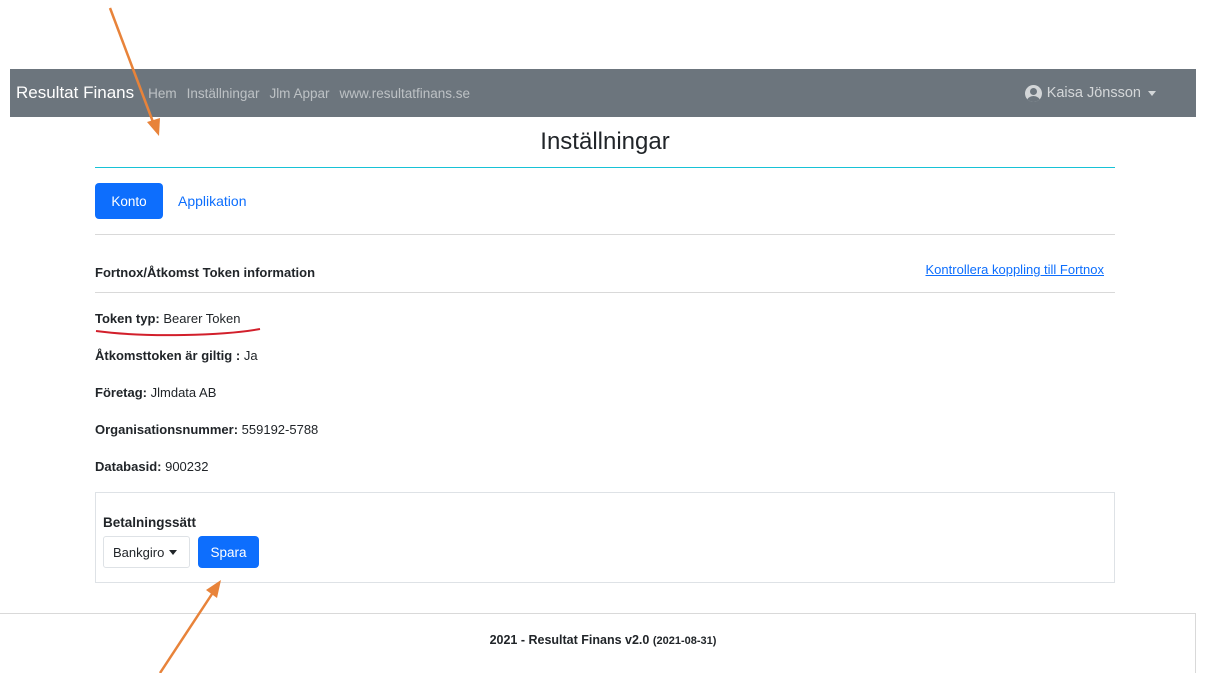 This screenshot has width=1206, height=673. Describe the element at coordinates (569, 640) in the screenshot. I see `footer-version: 2021 - Resultat Finans v2.0` at that location.